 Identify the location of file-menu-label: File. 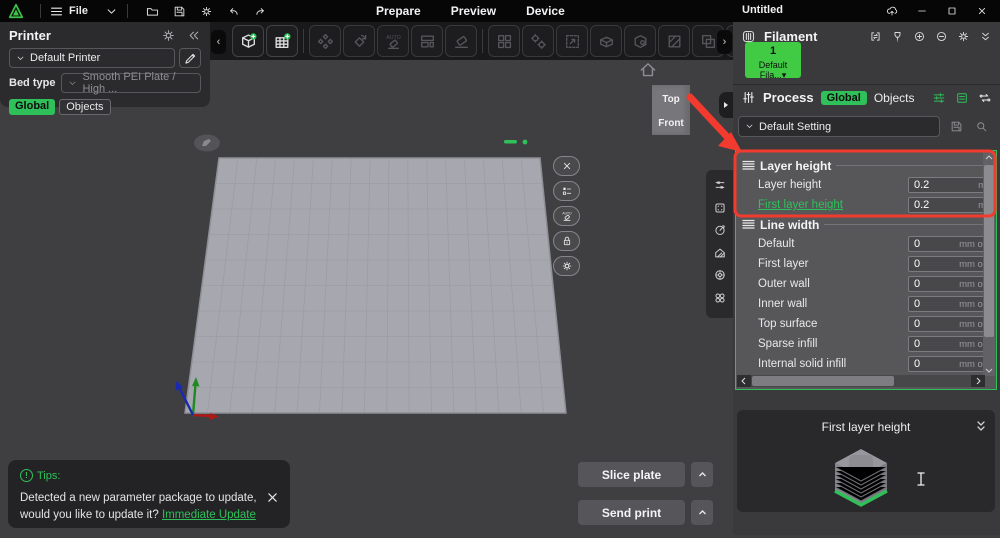
(78, 11).